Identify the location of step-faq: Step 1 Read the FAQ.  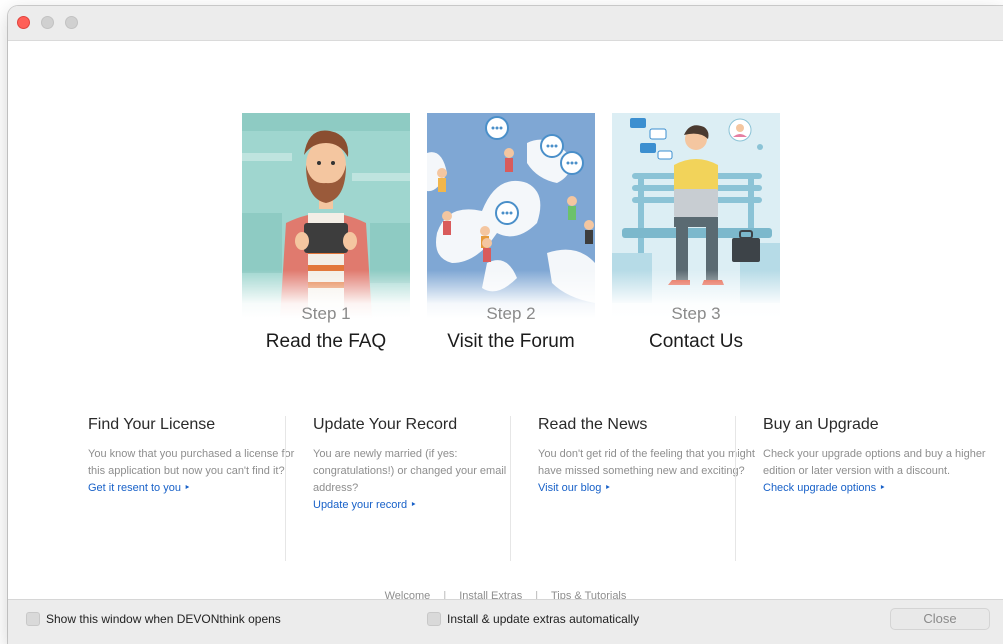
(326, 232).